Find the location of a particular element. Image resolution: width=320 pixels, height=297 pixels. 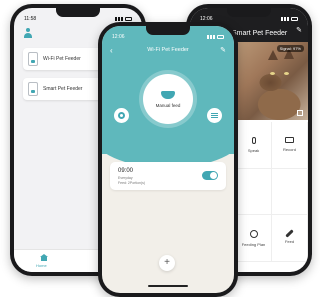

fullscreen-icon is located at coordinates (300, 113).